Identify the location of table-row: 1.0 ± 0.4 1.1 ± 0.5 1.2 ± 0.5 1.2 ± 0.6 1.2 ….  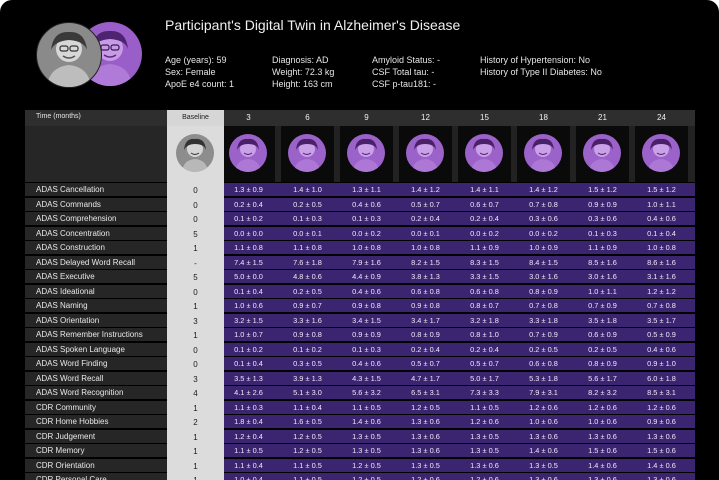
(459, 476).